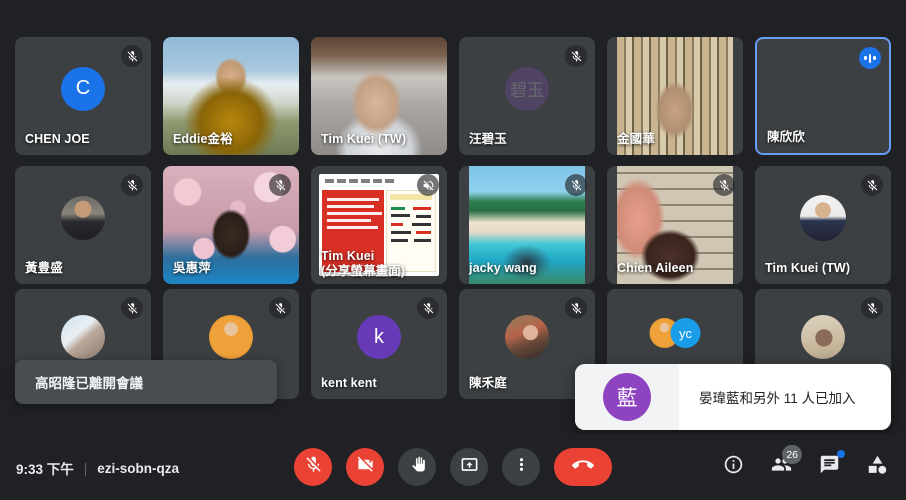  I want to click on present-screen-icon, so click(469, 467).